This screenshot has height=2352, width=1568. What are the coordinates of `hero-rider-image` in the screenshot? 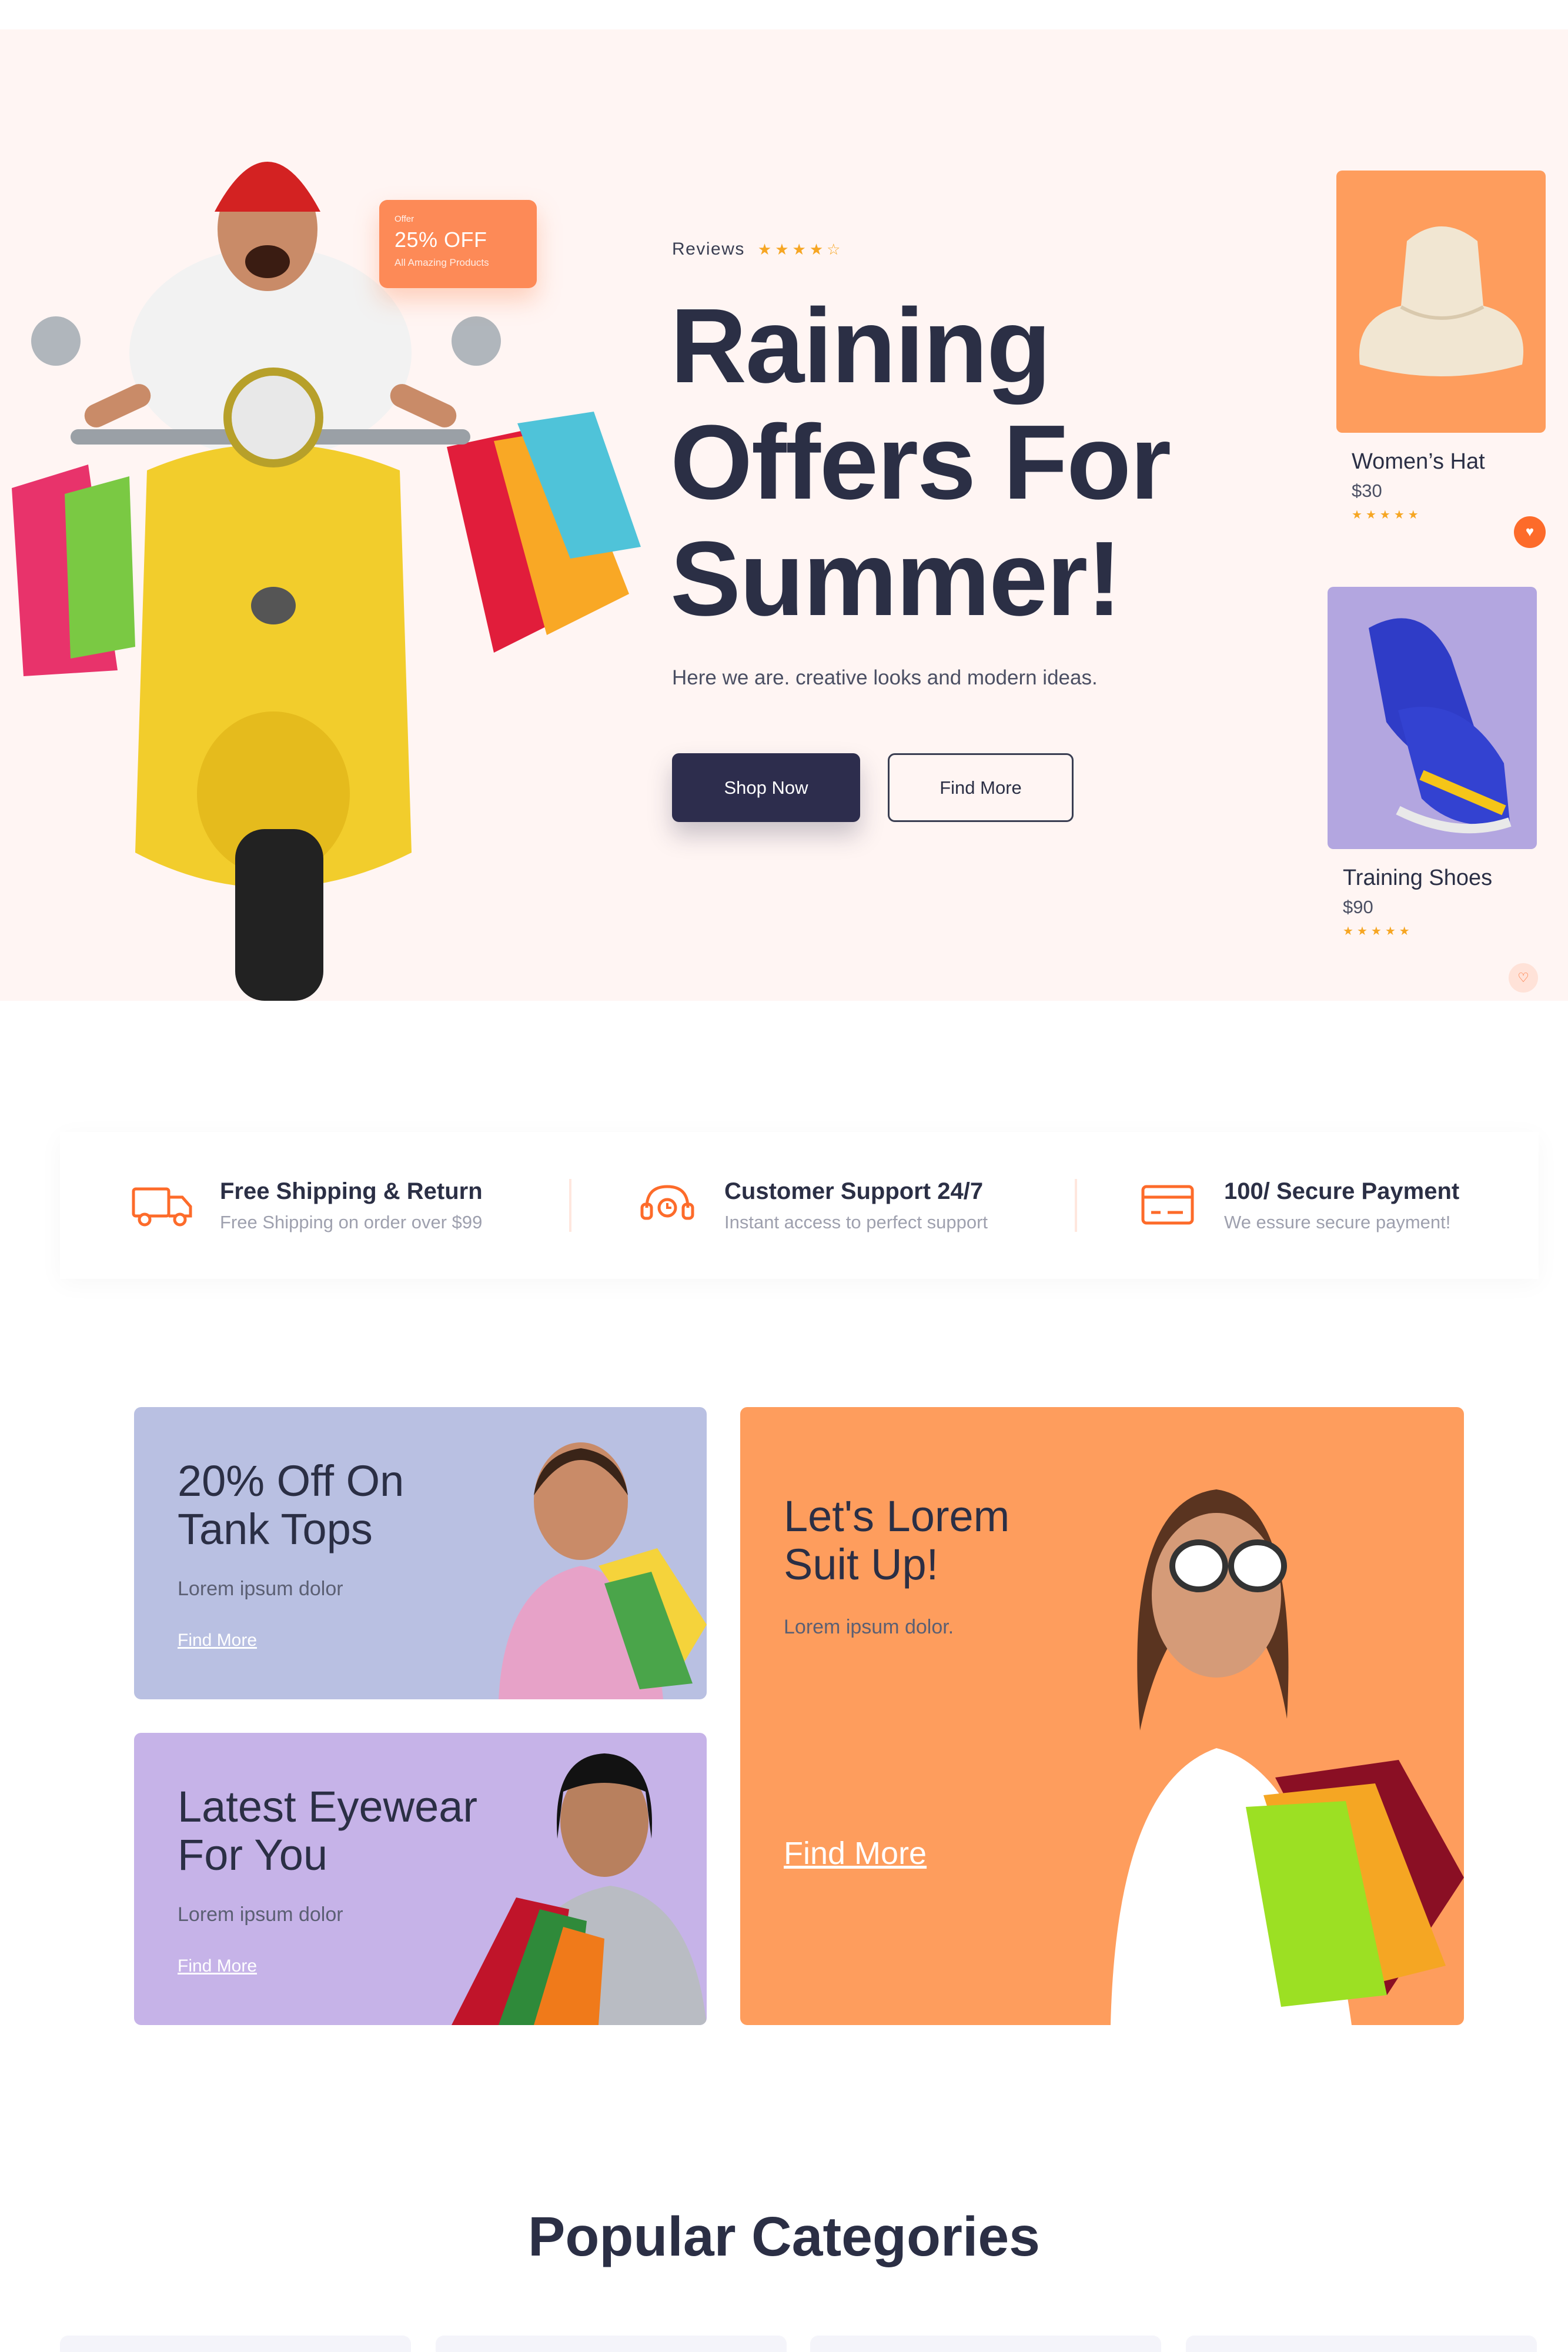 It's located at (326, 581).